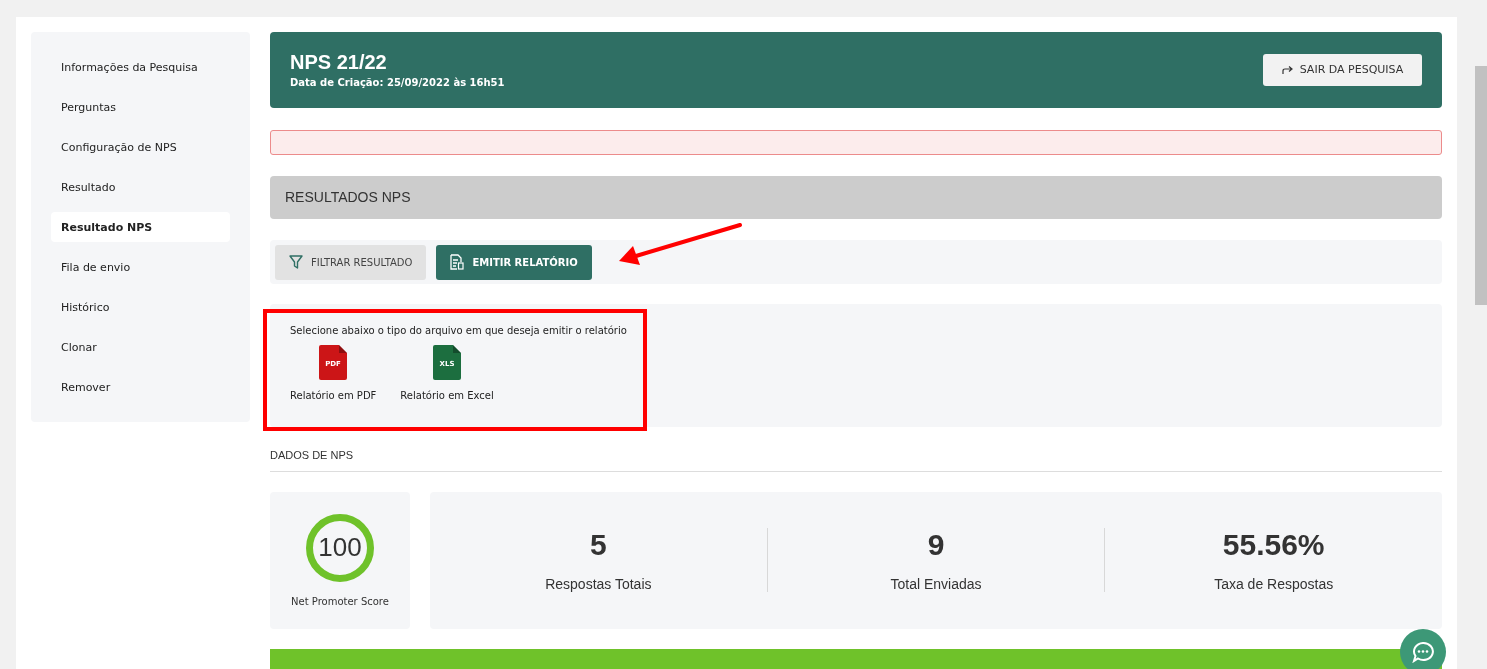 The height and width of the screenshot is (669, 1487). I want to click on report-prompt: Selecione abaixo o tipo do arquivo em que deseja emitir o relatório, so click(459, 331).